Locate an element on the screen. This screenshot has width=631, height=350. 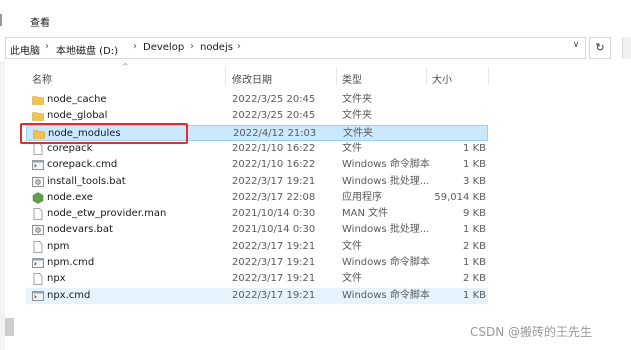
file-row: npx 2022/3/17 19:21 文件 2 KB is located at coordinates (257, 279).